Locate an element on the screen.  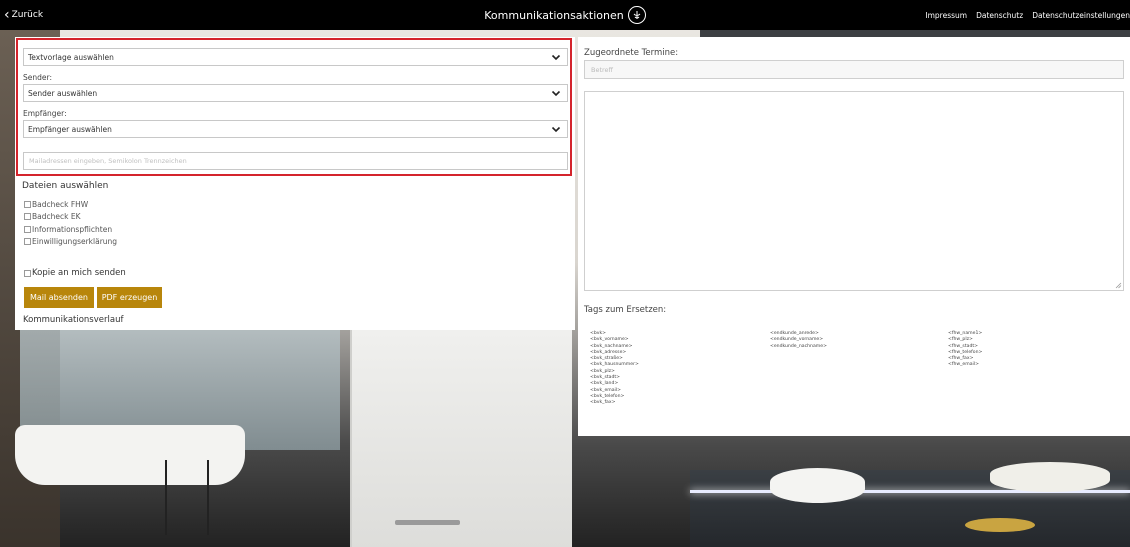
back-button: ‹ Zurück is located at coordinates (23, 15).